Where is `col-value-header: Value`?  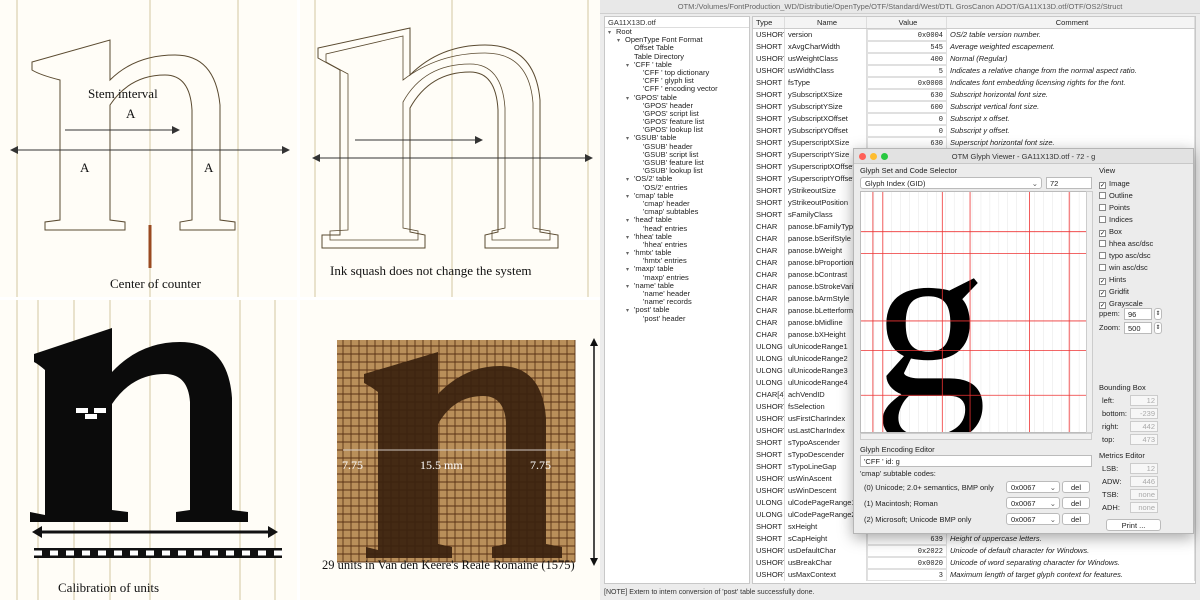 col-value-header: Value is located at coordinates (907, 22).